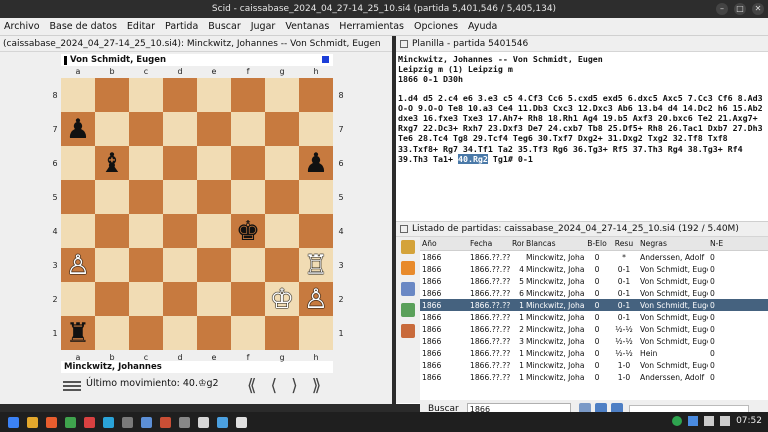 The height and width of the screenshot is (432, 768). I want to click on square-b5, so click(112, 197).